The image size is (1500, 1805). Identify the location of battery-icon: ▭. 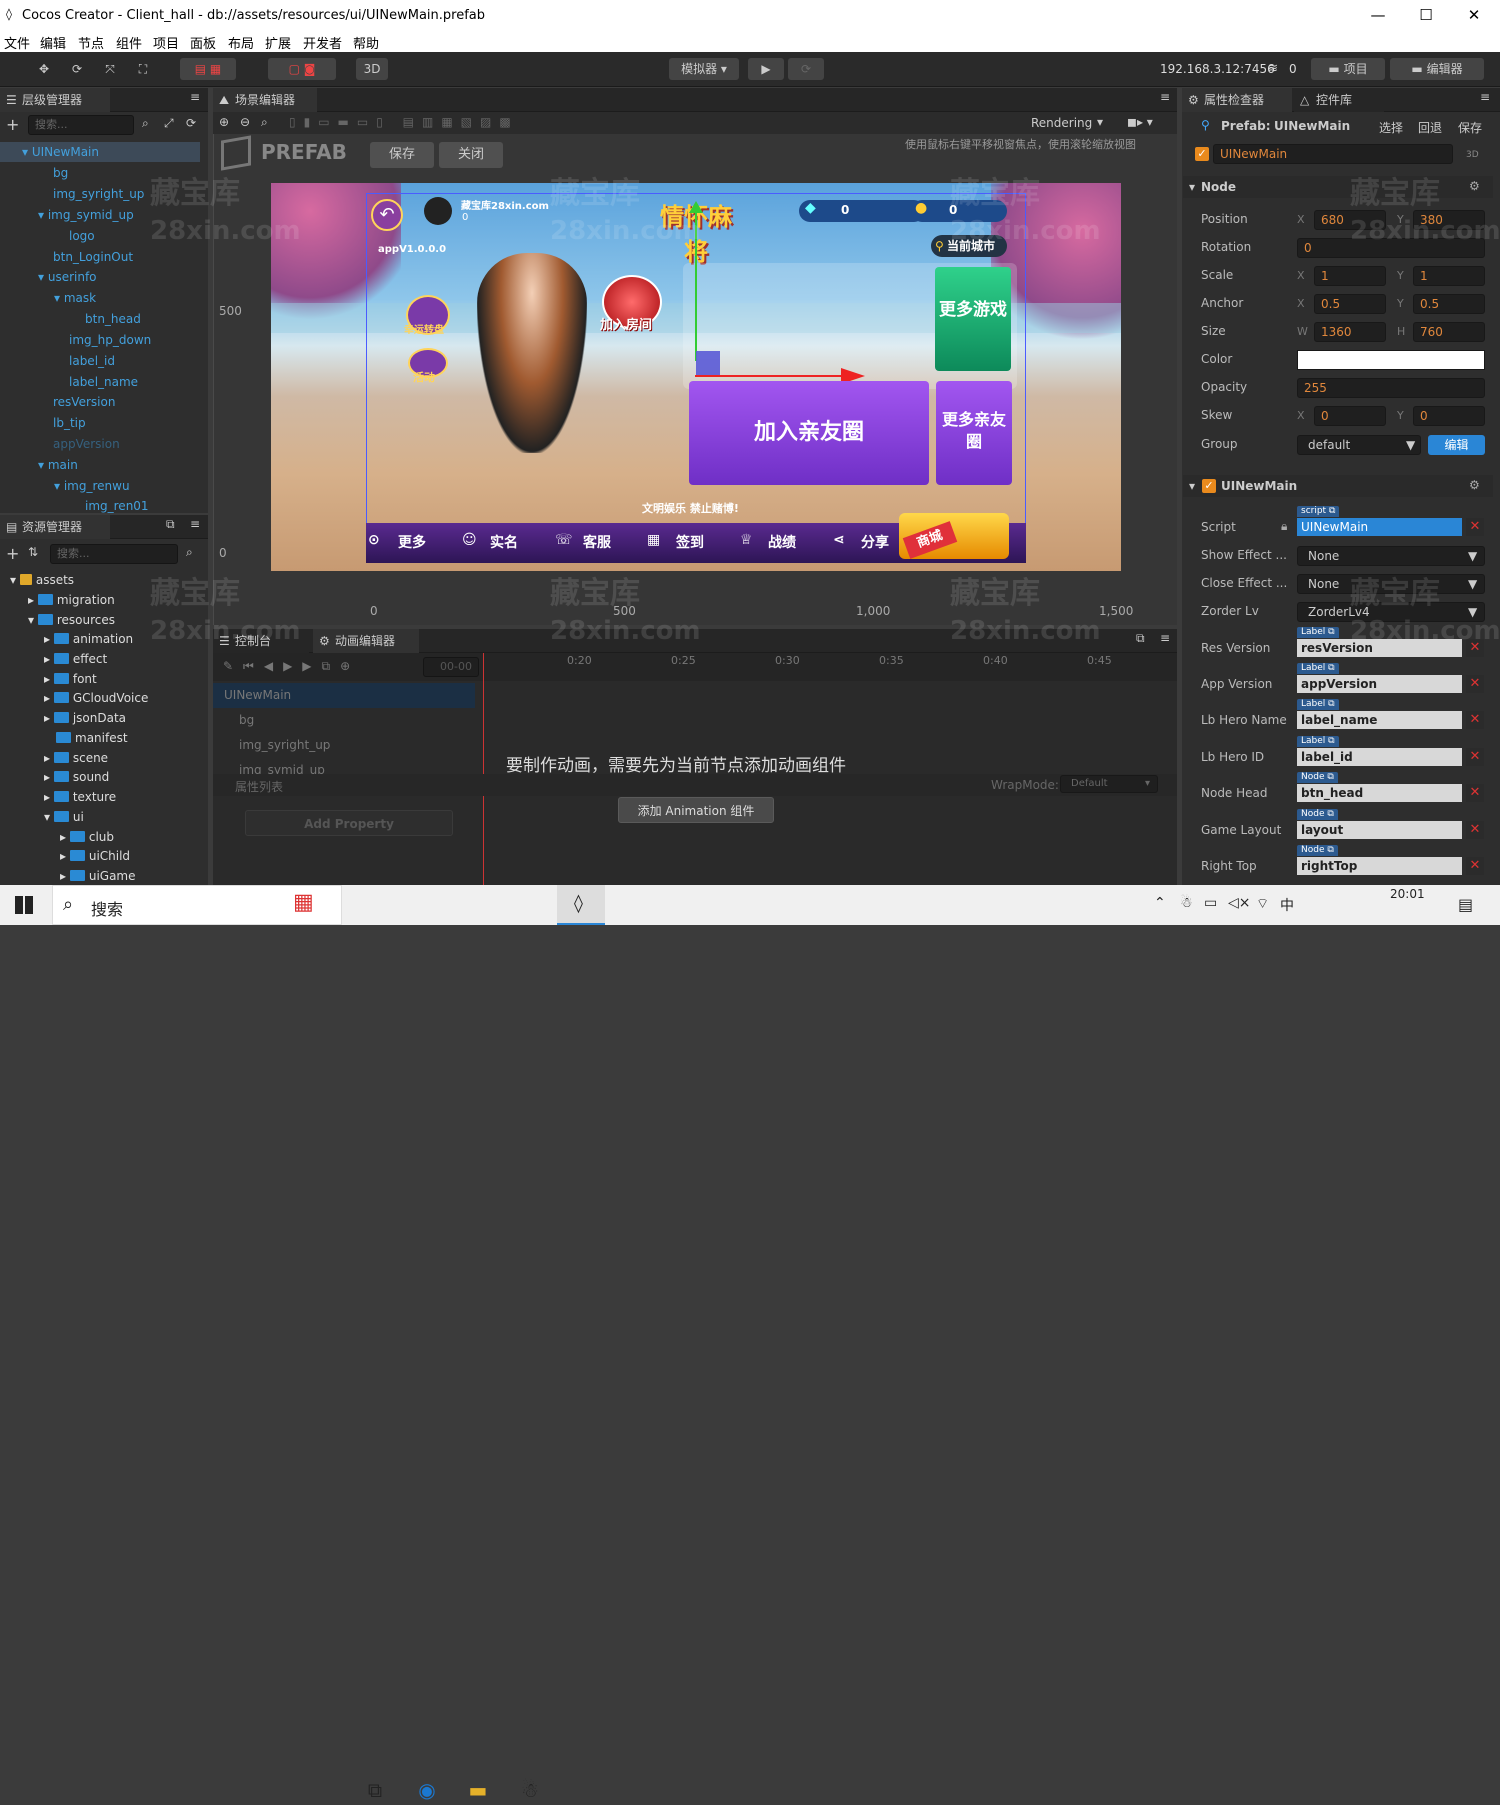
(1210, 903).